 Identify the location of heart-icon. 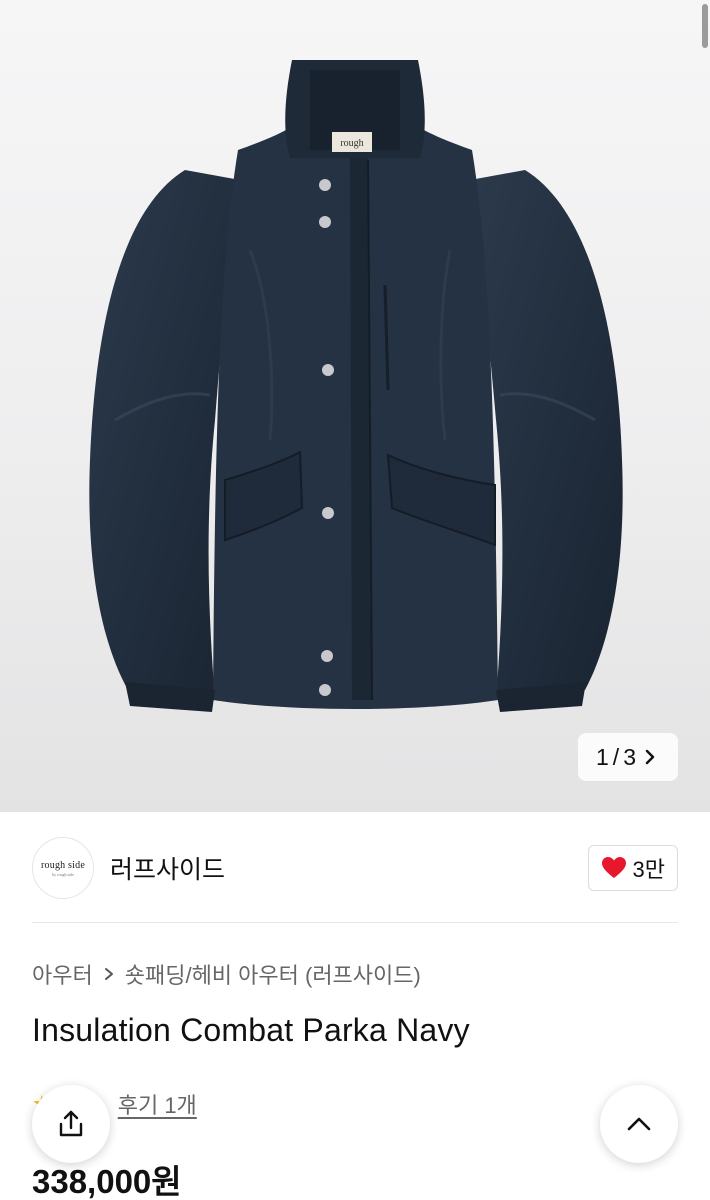
(613, 867).